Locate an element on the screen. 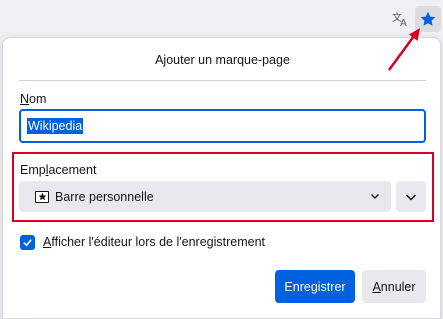 The image size is (443, 319). divider is located at coordinates (222, 80).